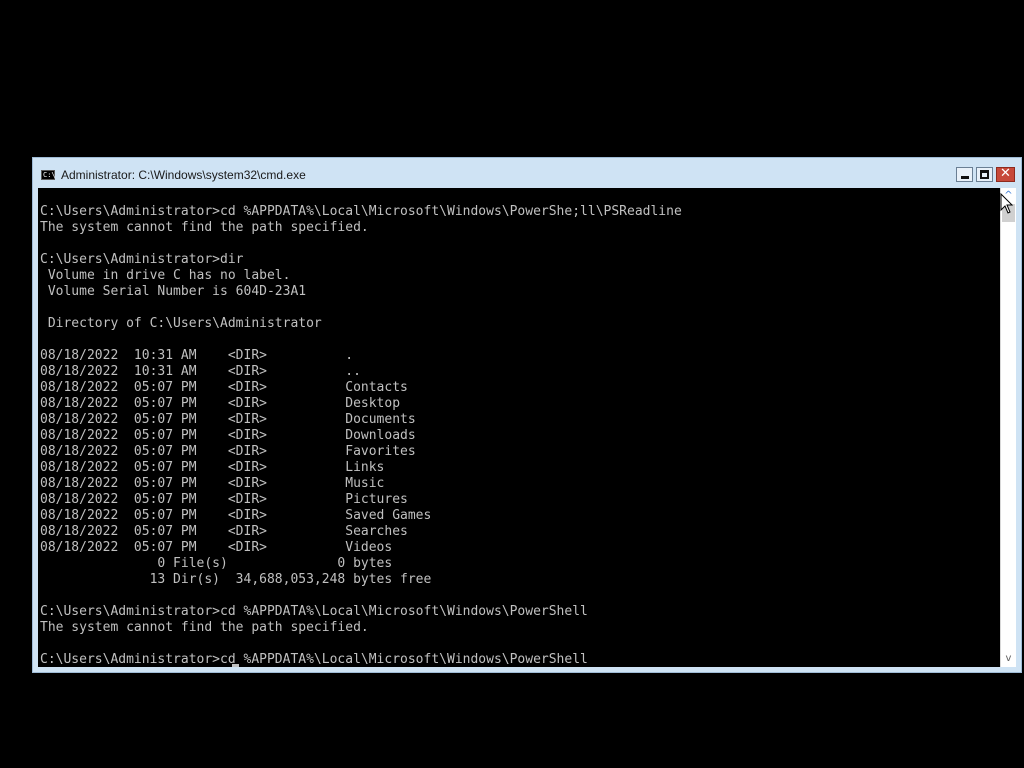  Describe the element at coordinates (212, 467) in the screenshot. I see `console-line: 08/18/2022 05:07 PM <DIR> Links` at that location.